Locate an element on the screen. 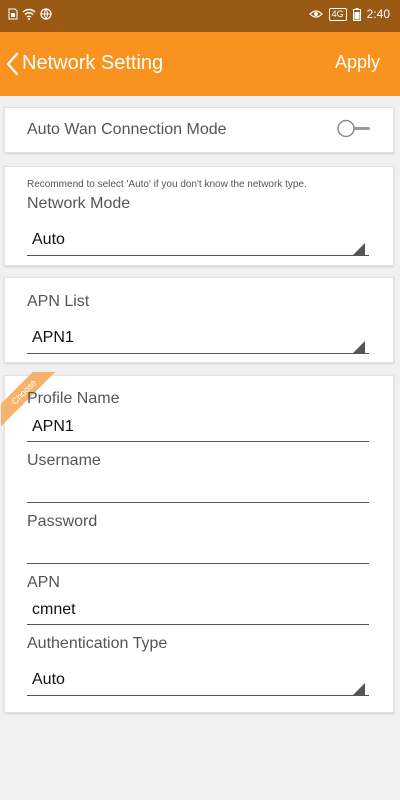 Image resolution: width=400 pixels, height=800 pixels. apn-list-card: APN List APN1 is located at coordinates (199, 320).